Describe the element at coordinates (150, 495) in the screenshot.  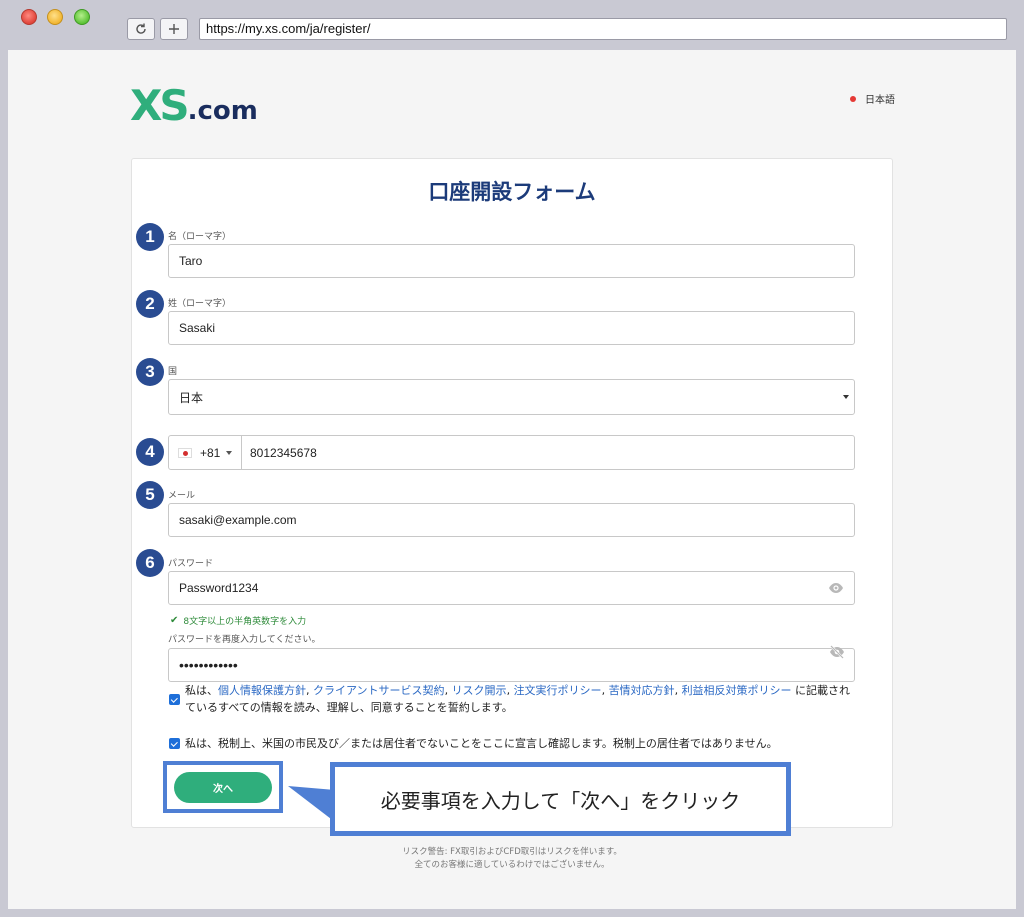
I see `step-badge-5: 5` at that location.